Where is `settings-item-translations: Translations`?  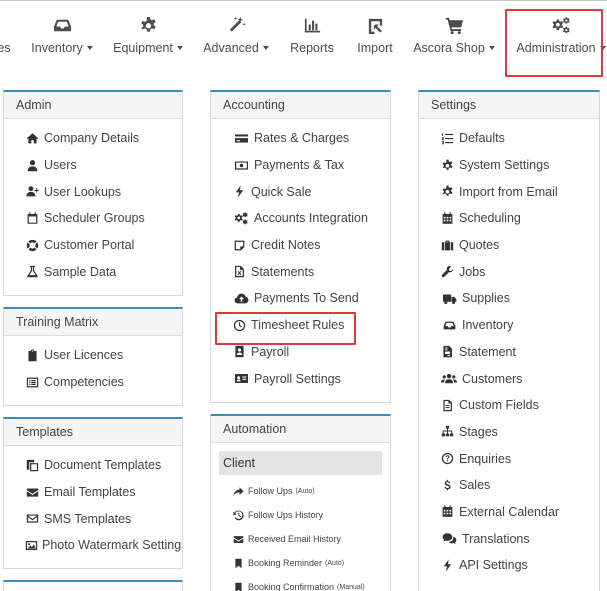 settings-item-translations: Translations is located at coordinates (509, 538).